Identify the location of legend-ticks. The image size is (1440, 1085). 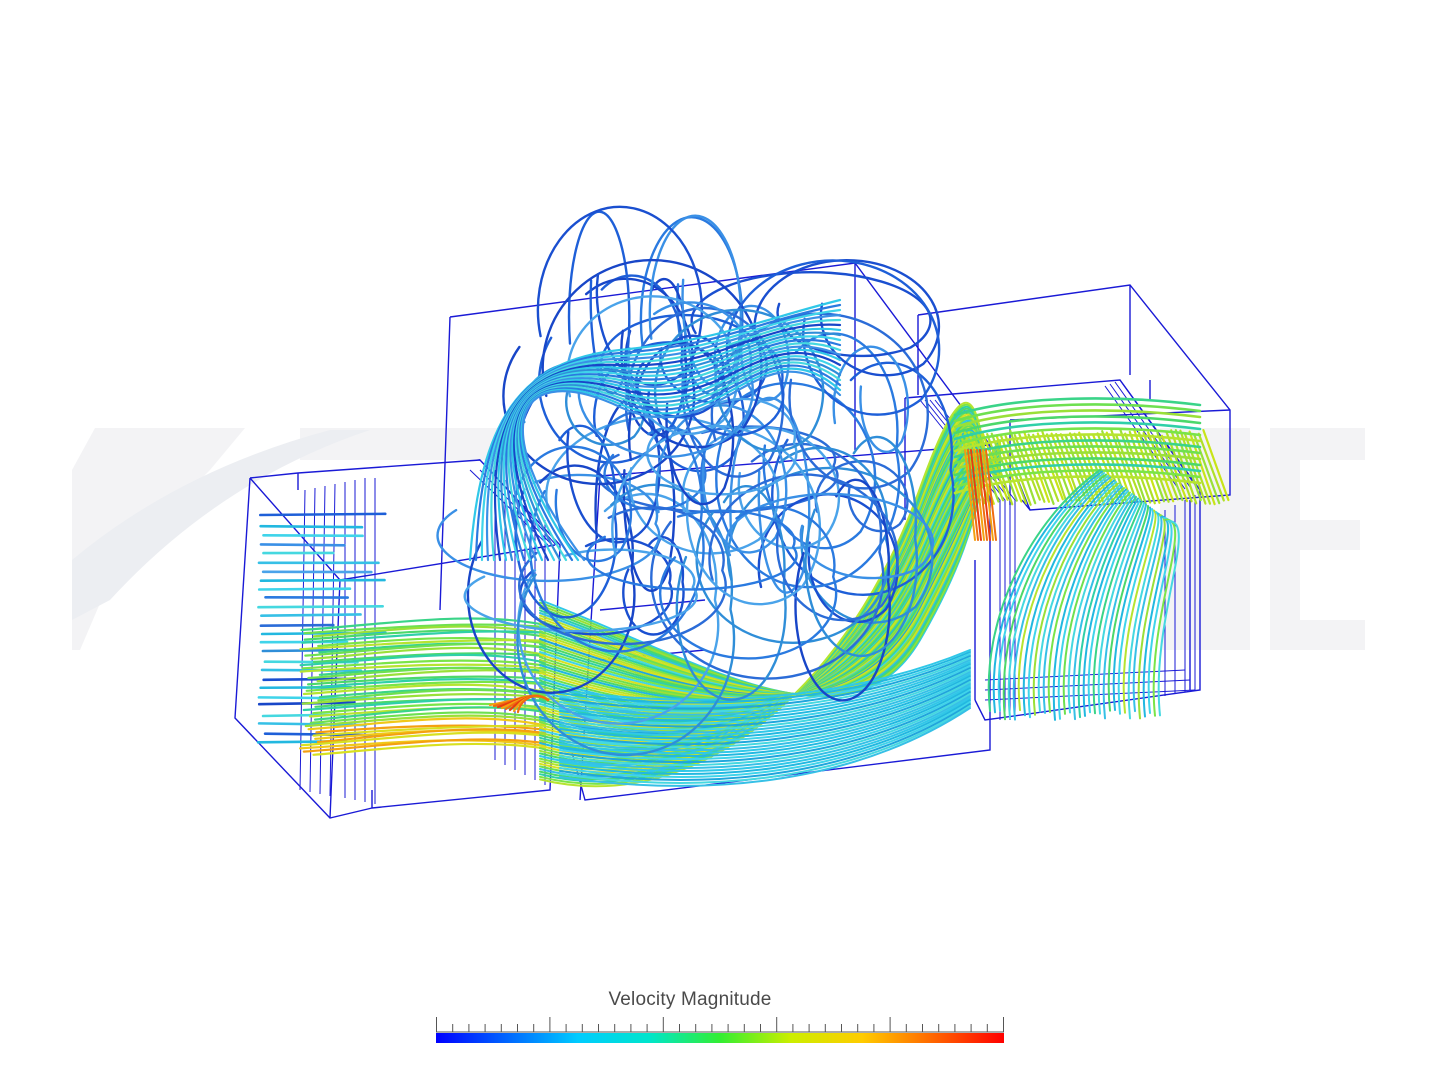
(720, 1025).